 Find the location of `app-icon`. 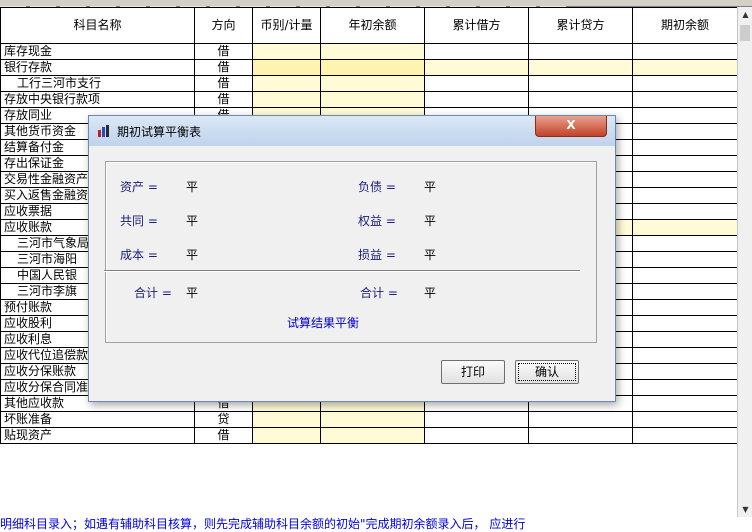

app-icon is located at coordinates (103, 131).